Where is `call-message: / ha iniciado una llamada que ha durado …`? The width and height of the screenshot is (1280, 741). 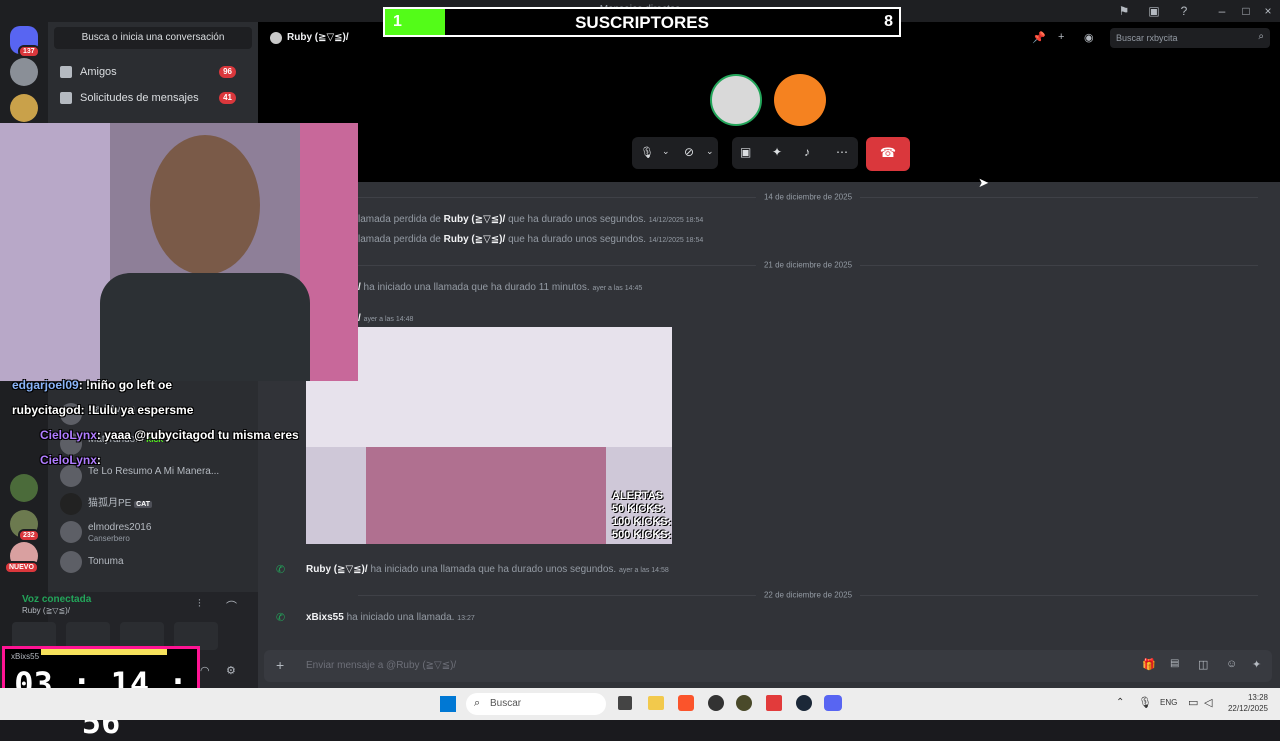
call-message: / ha iniciado una llamada que ha durado … is located at coordinates (500, 287).